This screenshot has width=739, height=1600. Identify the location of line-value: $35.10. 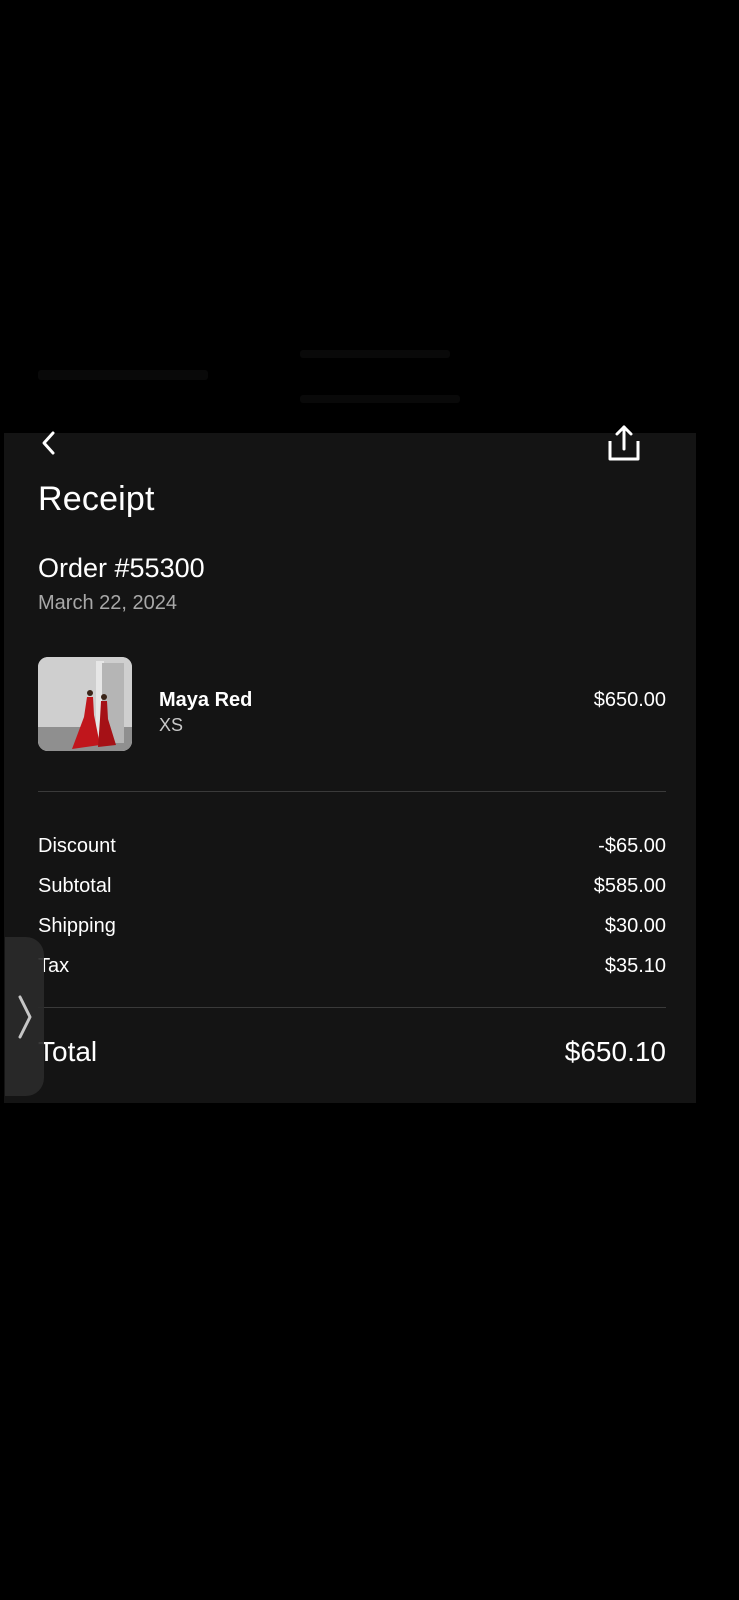
(635, 966).